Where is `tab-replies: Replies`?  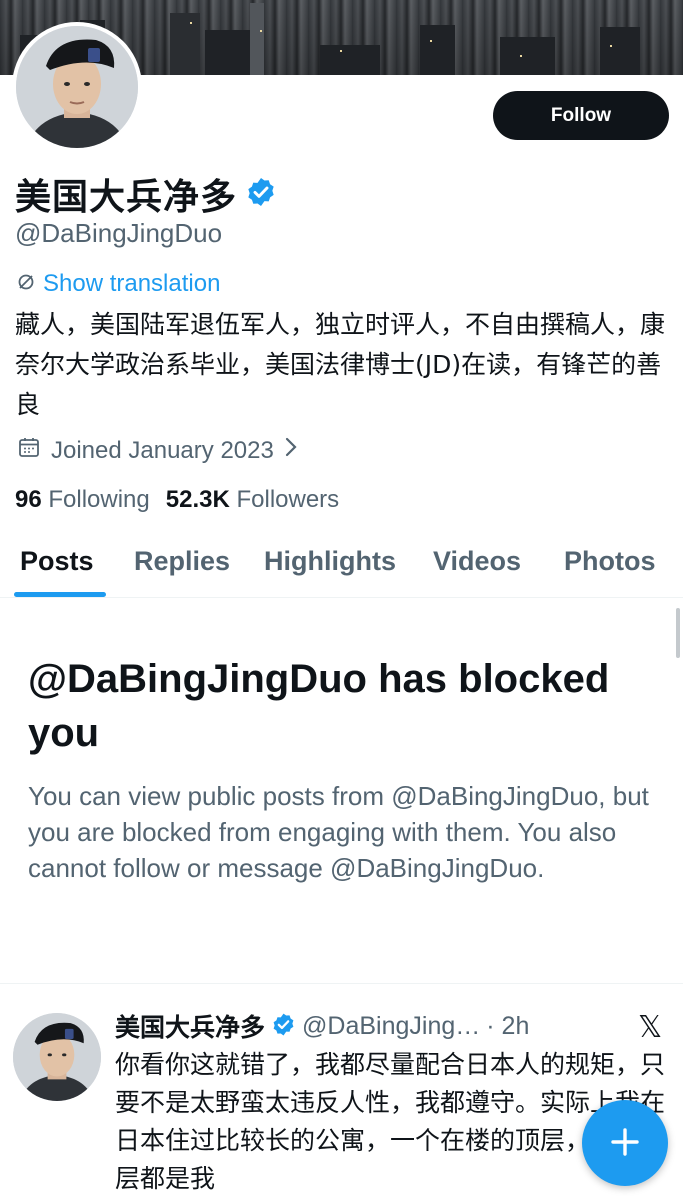 tab-replies: Replies is located at coordinates (182, 561).